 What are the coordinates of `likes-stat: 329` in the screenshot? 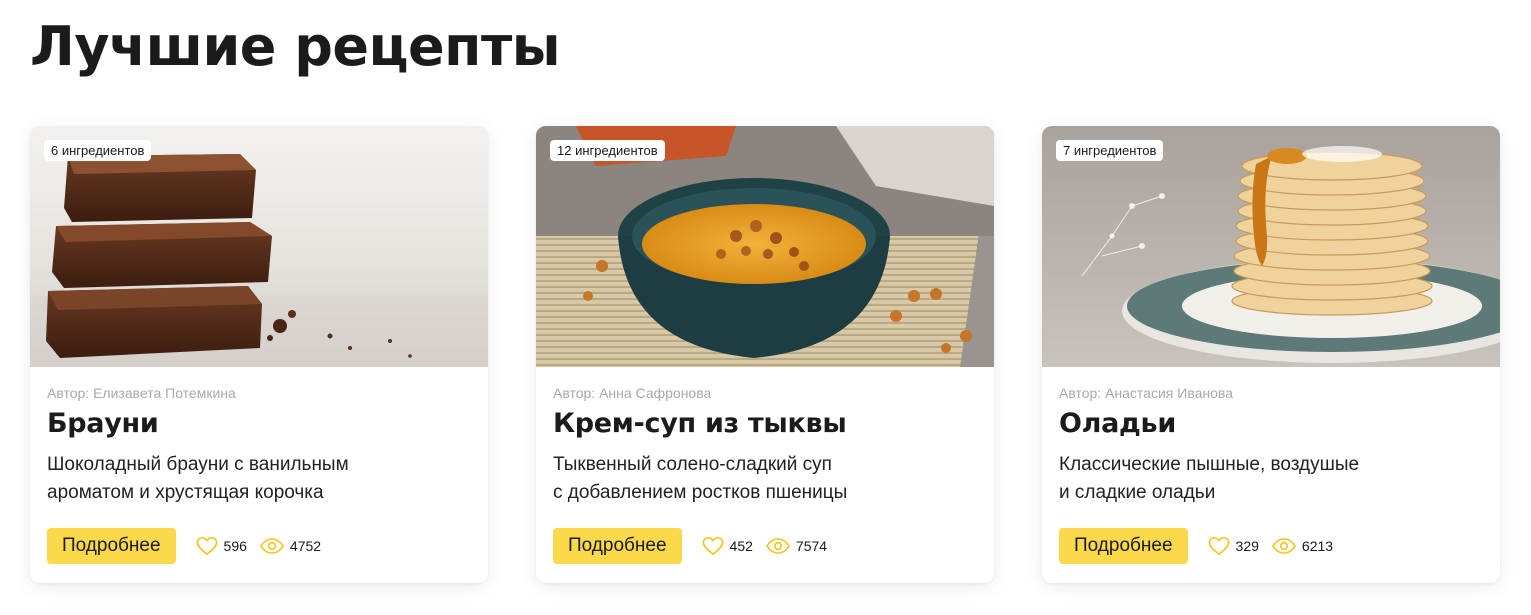 It's located at (1233, 546).